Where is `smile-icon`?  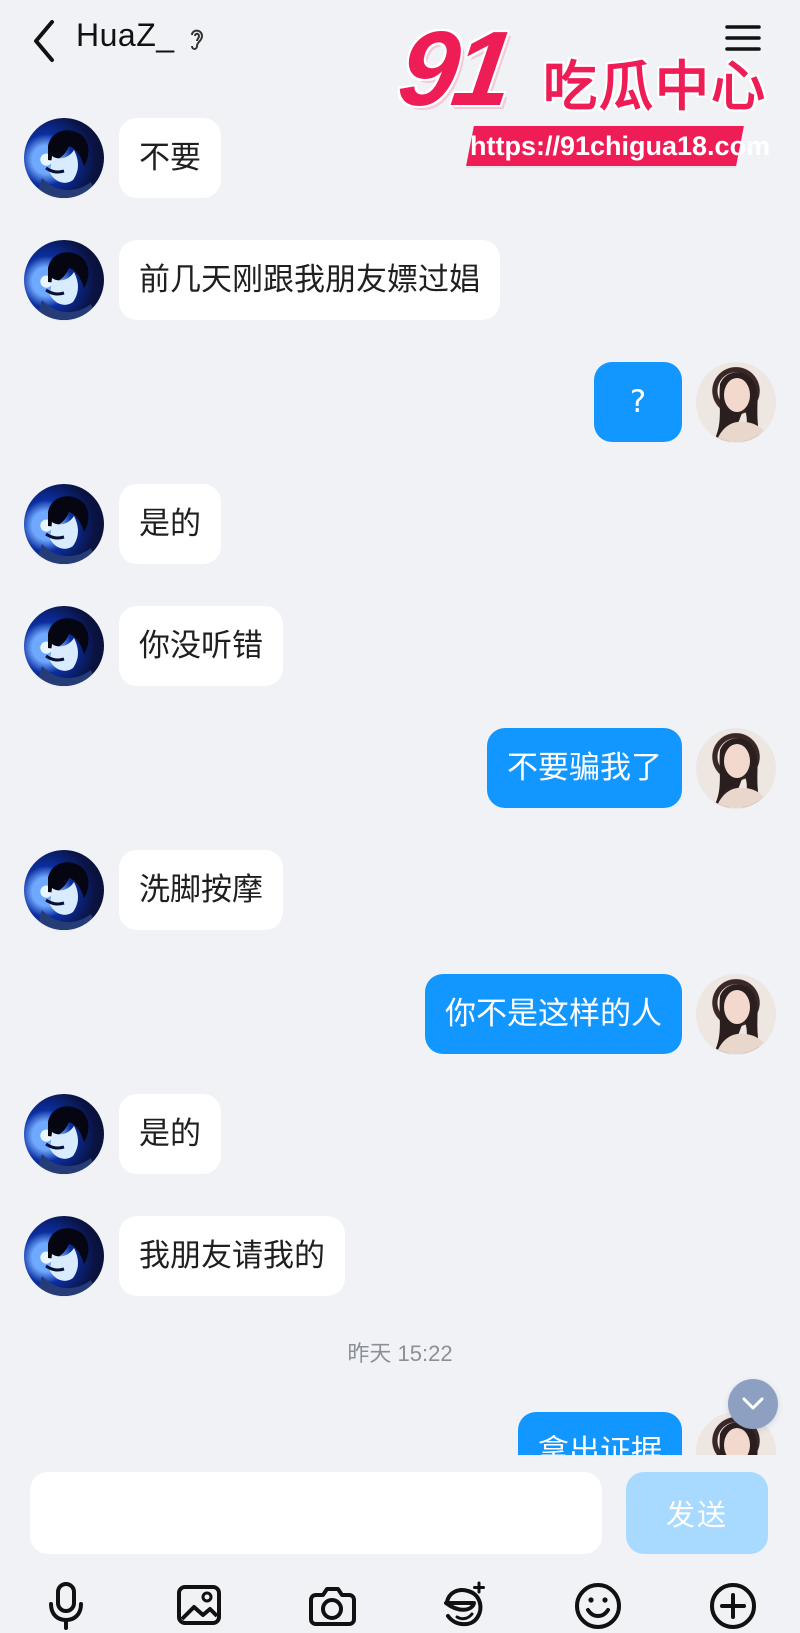 smile-icon is located at coordinates (598, 1606).